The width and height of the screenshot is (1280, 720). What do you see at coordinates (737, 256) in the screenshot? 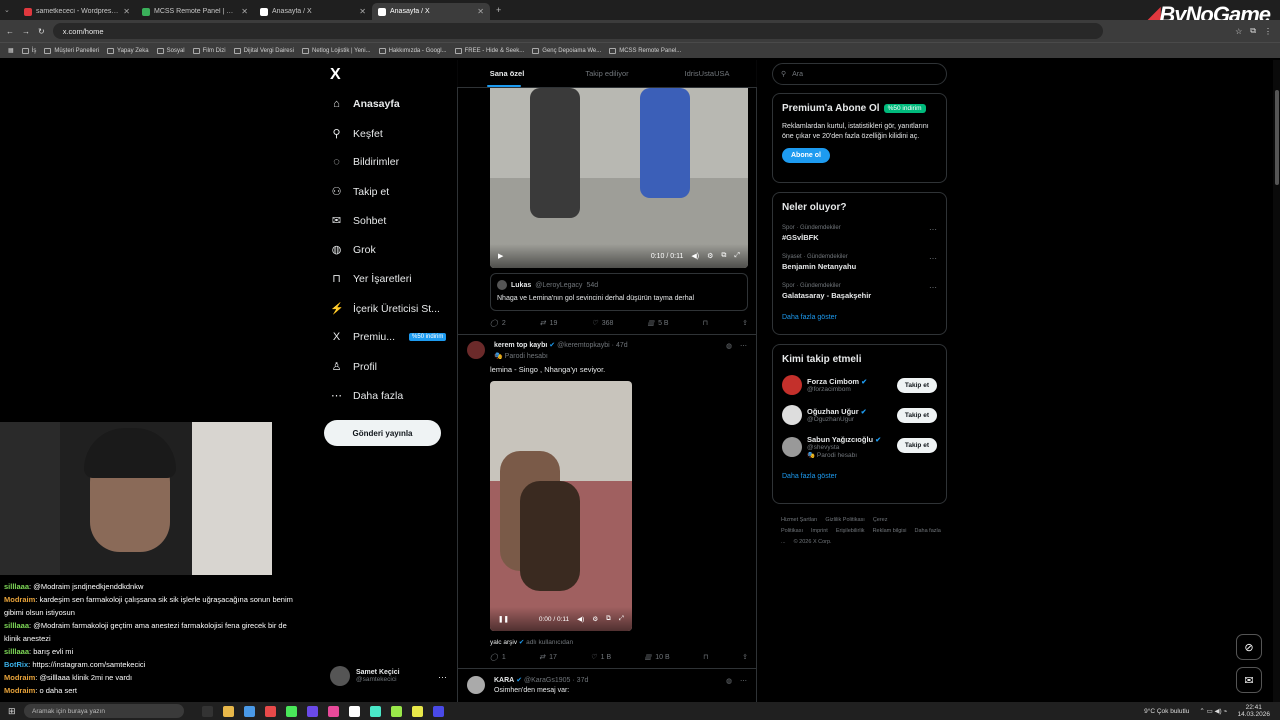
I see `fullscreen-icon: ⤢` at bounding box center [737, 256].